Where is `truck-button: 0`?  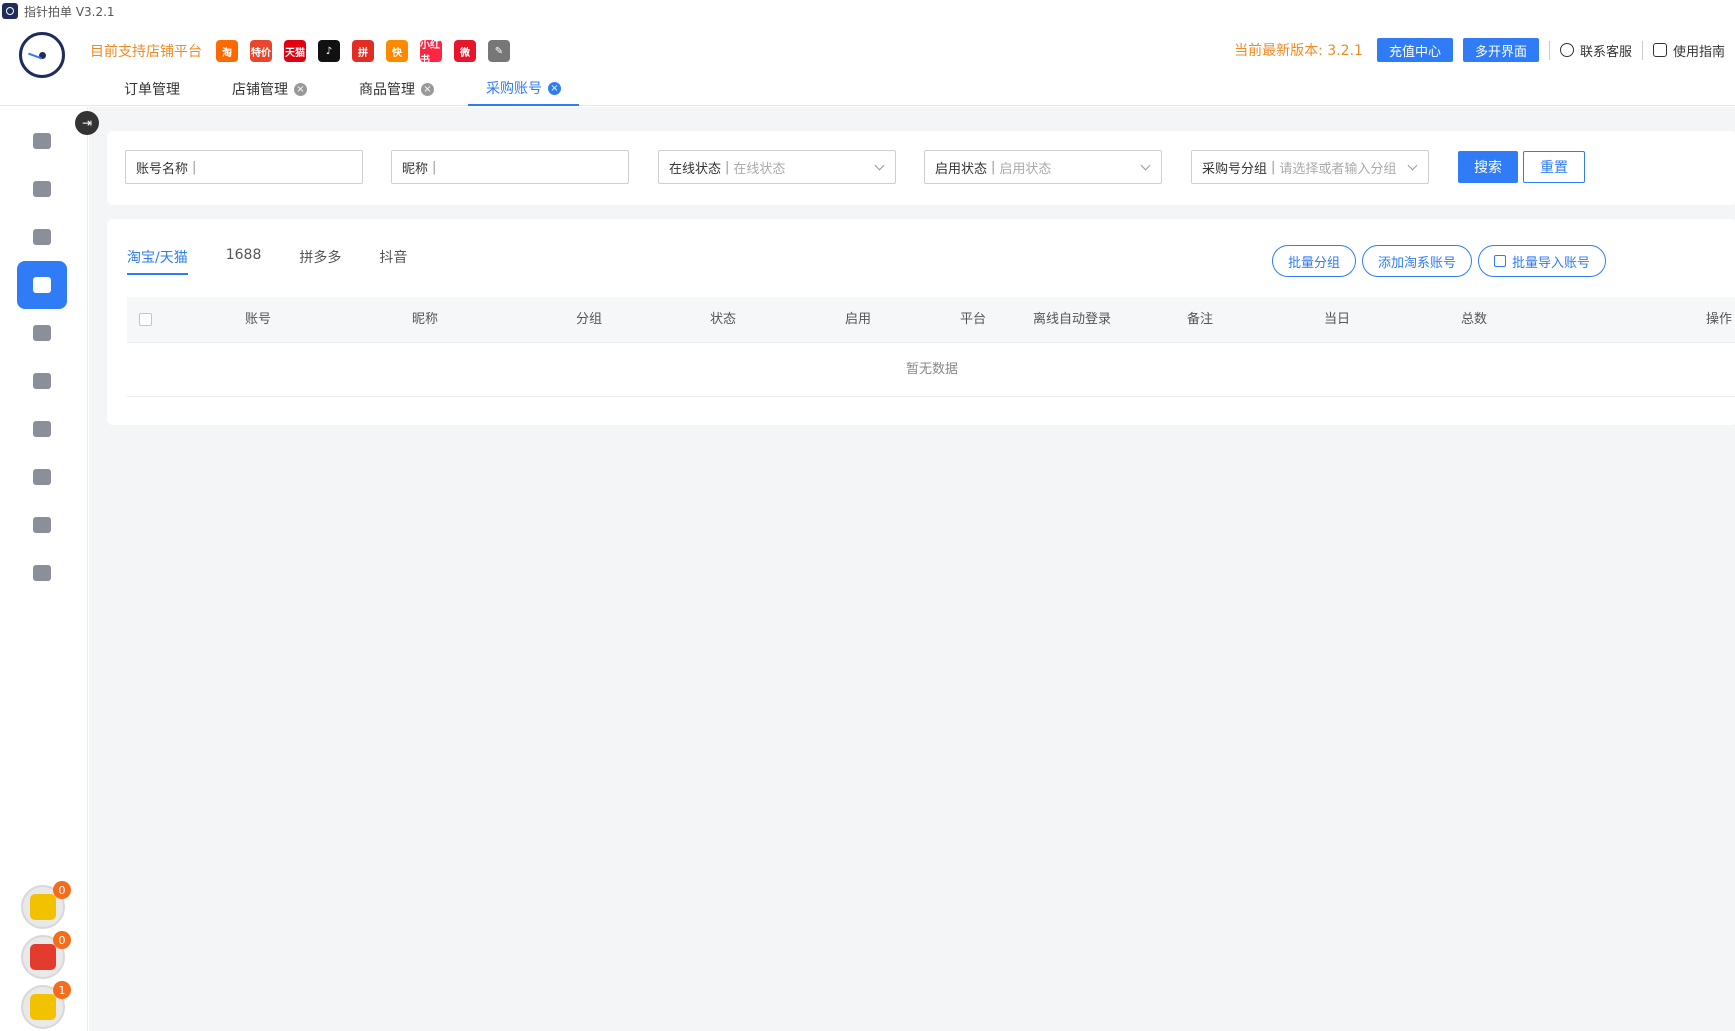
truck-button: 0 is located at coordinates (46, 955).